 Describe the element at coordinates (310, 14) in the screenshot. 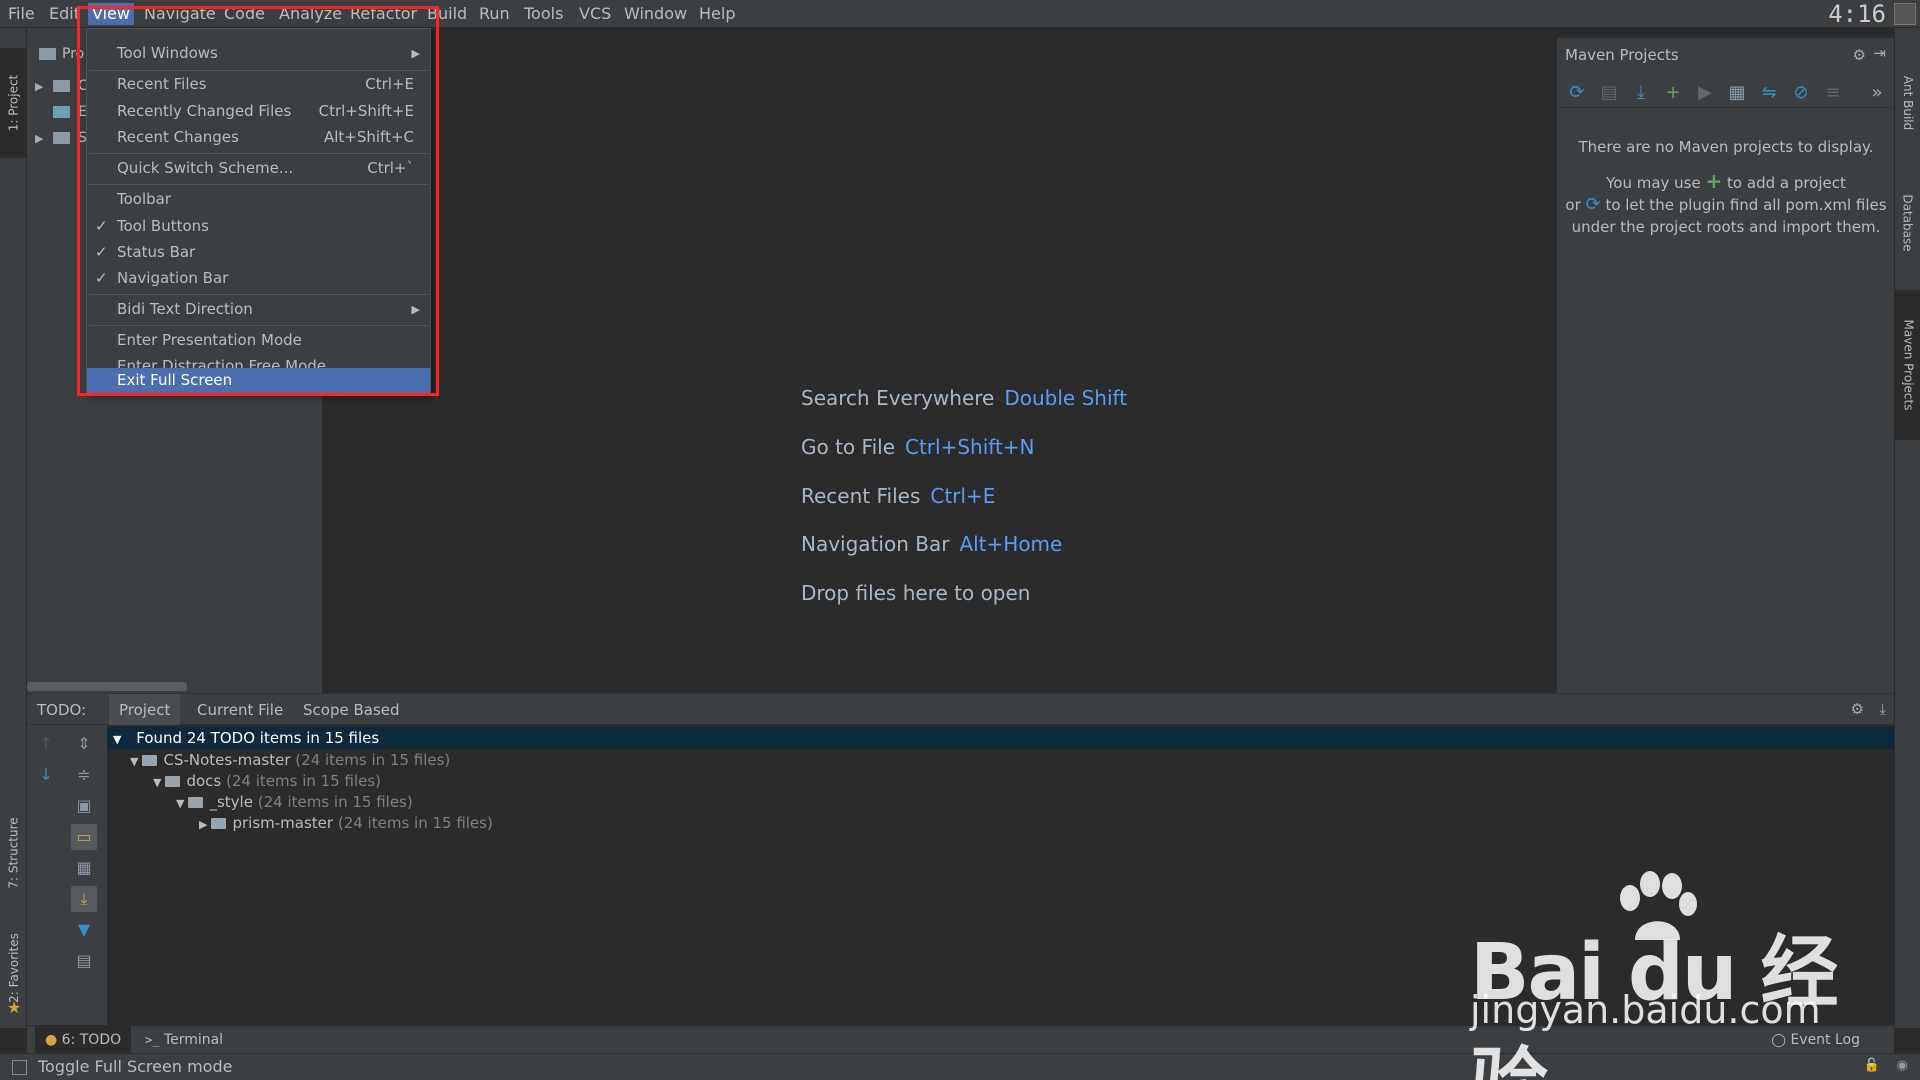

I see `menu-analyze: Analyze` at that location.